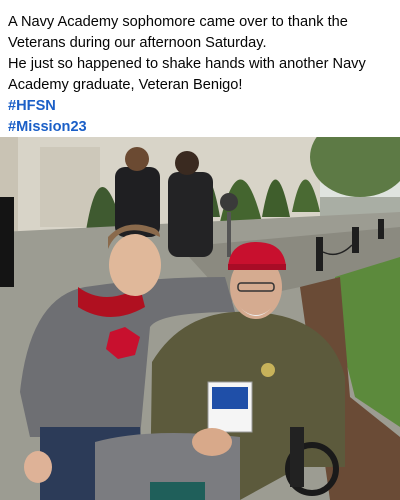  Describe the element at coordinates (297, 457) in the screenshot. I see `wheelchair-frame` at that location.